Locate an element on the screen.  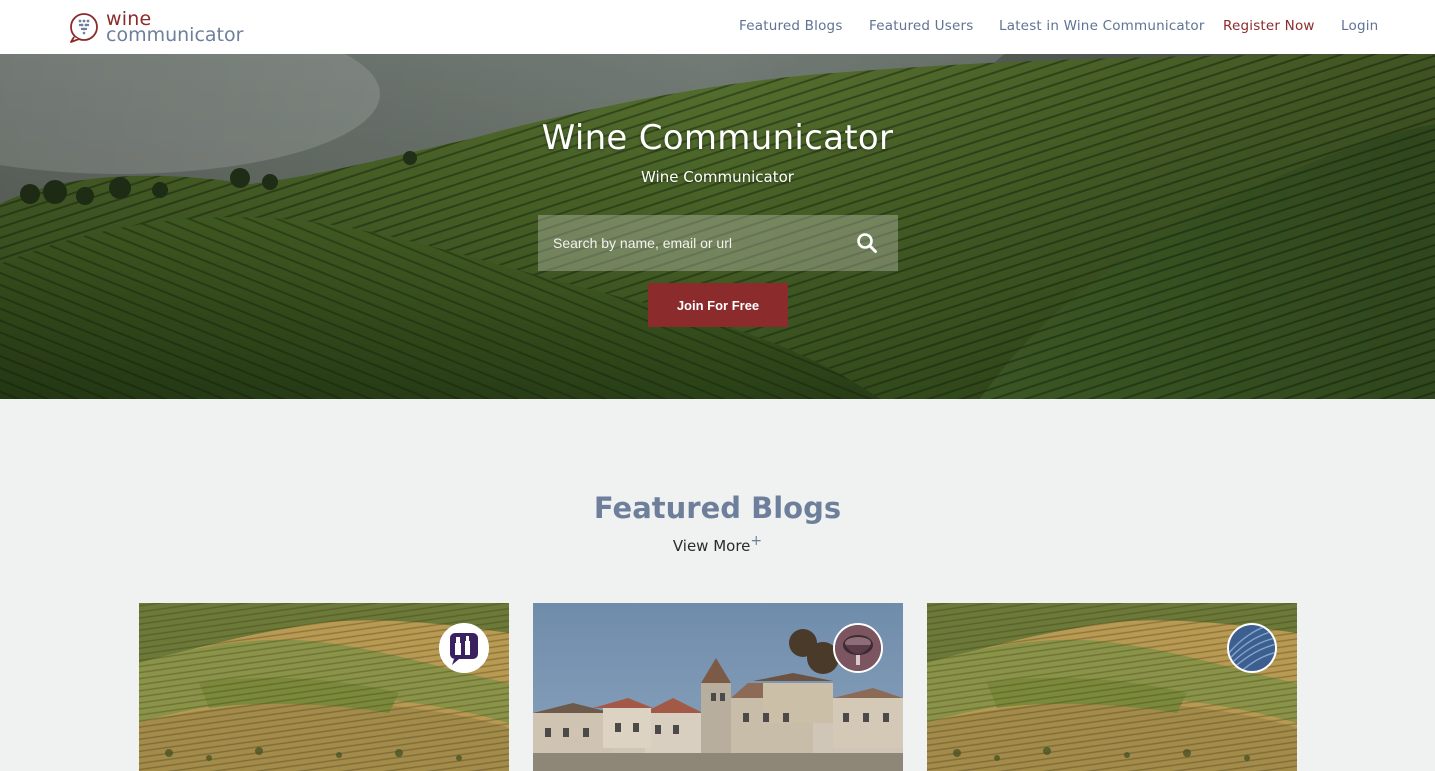
view-more-link-wrap: View More+ is located at coordinates (717, 544).